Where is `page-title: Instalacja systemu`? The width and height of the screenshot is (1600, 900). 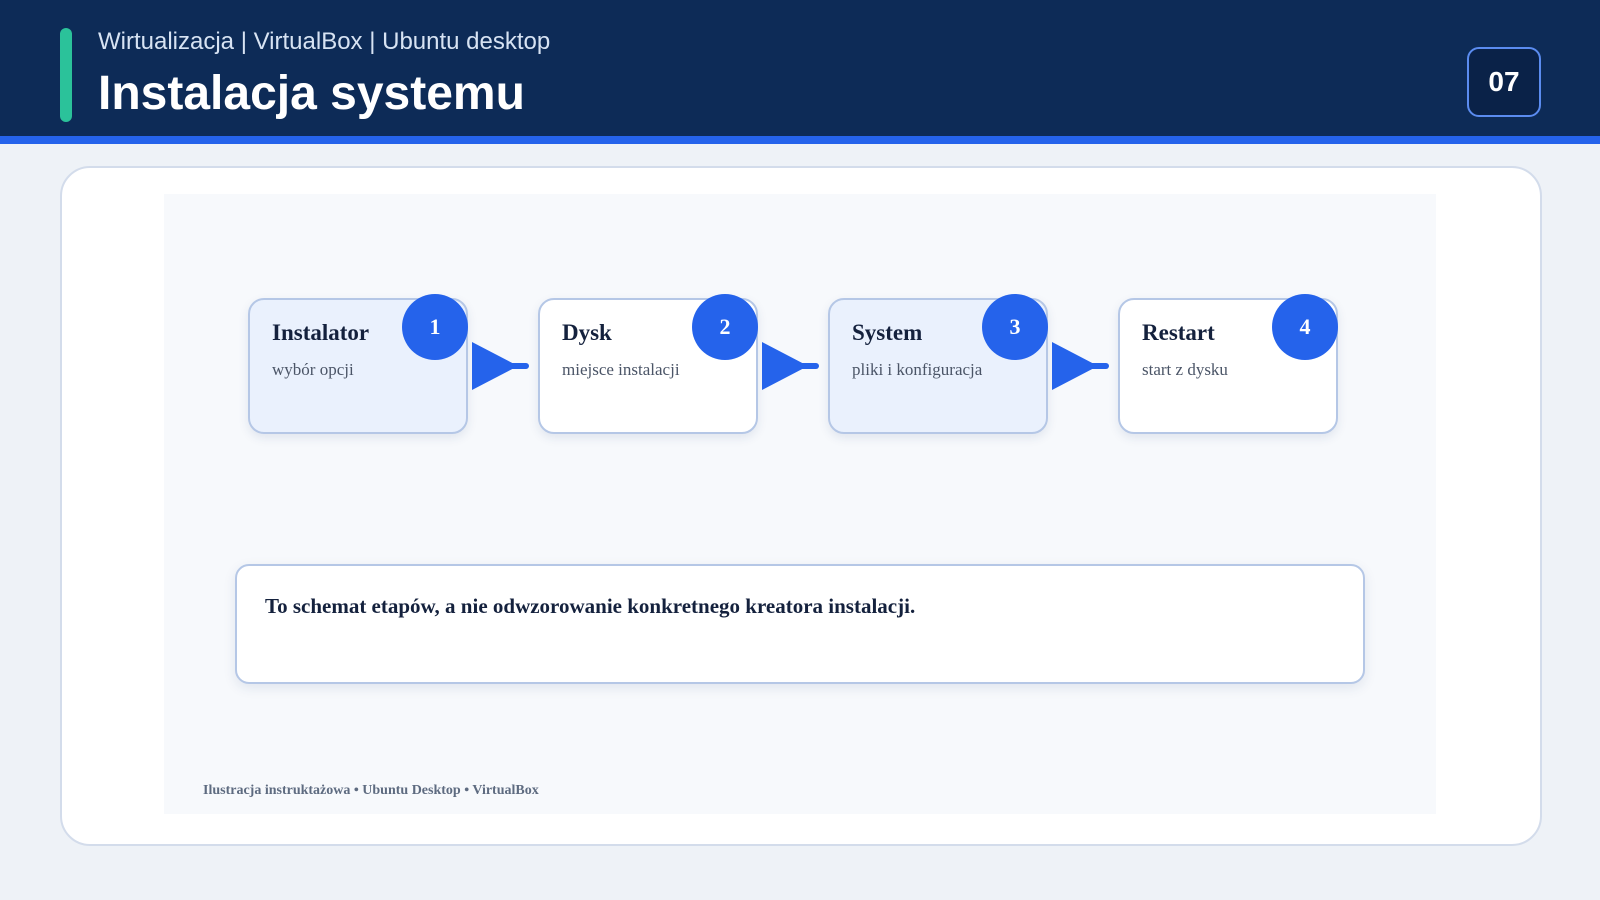 page-title: Instalacja systemu is located at coordinates (311, 93).